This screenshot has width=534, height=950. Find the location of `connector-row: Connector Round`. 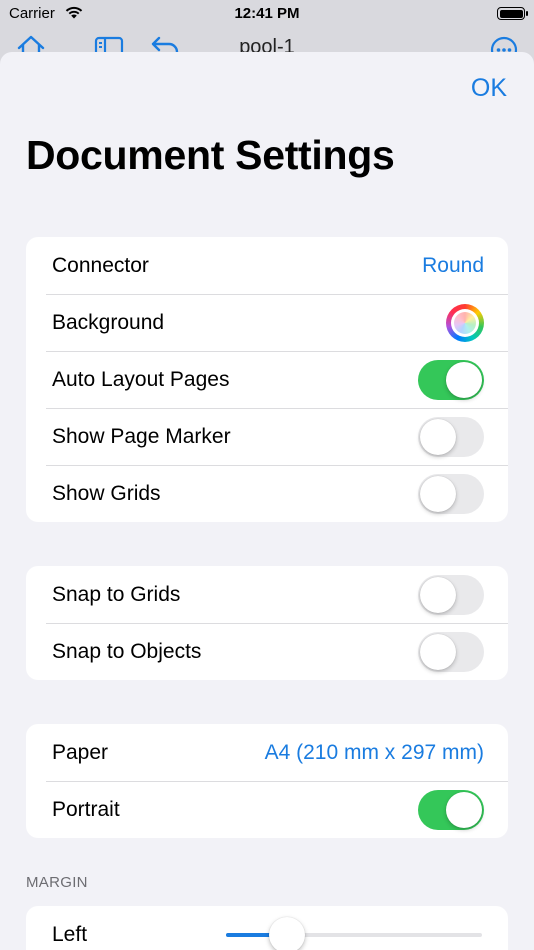

connector-row: Connector Round is located at coordinates (267, 265).